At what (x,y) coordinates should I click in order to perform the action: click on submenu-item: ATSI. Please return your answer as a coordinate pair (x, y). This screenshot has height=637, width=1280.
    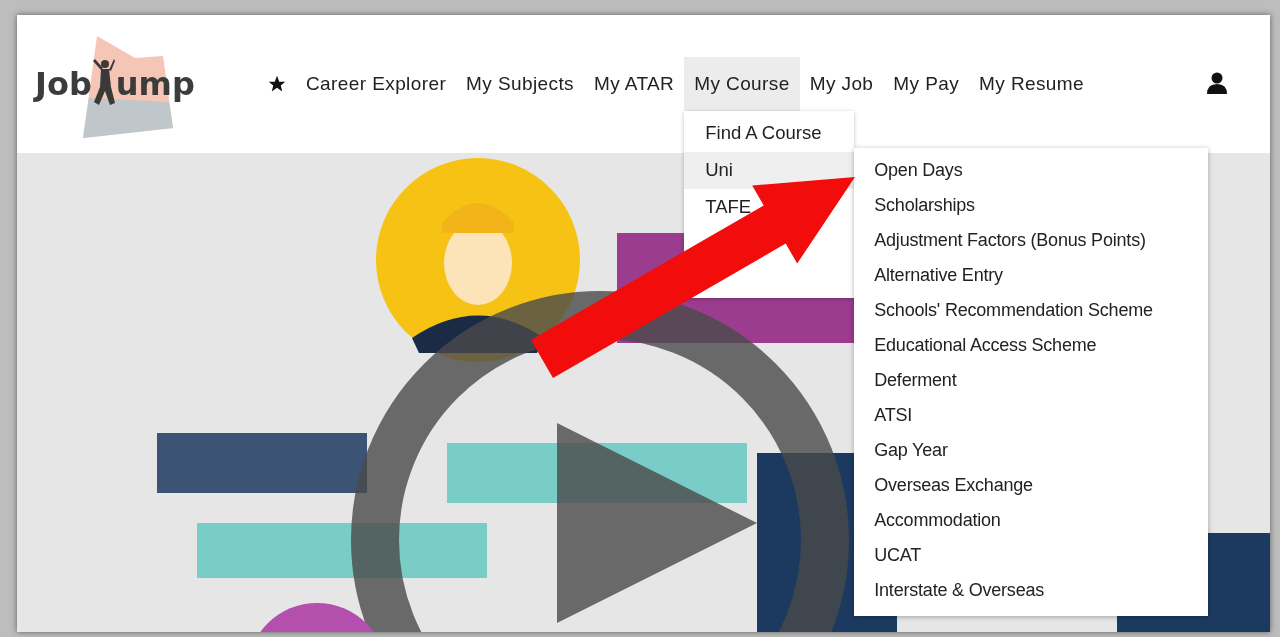
    Looking at the image, I should click on (1031, 415).